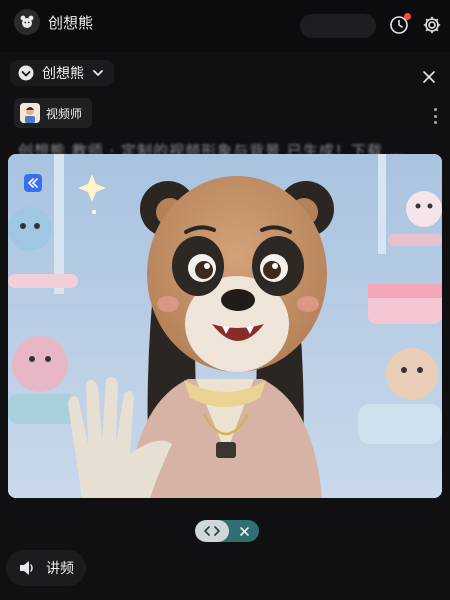 This screenshot has height=600, width=450. Describe the element at coordinates (98, 73) in the screenshot. I see `chevron-down-icon` at that location.